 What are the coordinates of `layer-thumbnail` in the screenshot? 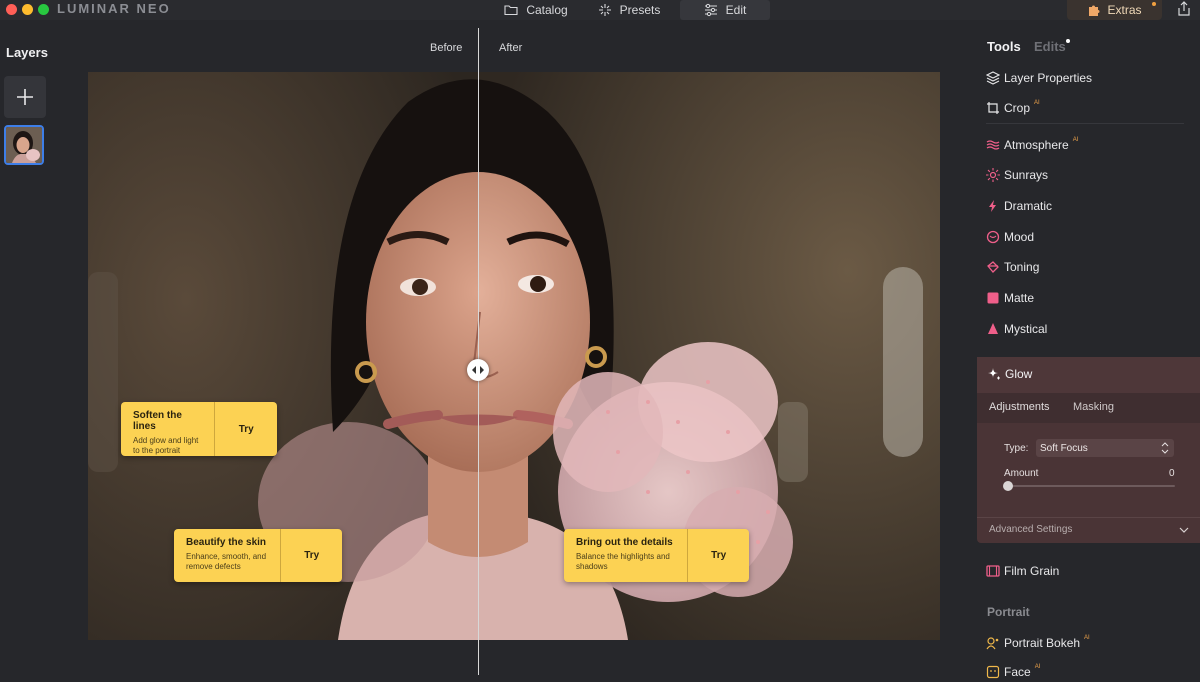 It's located at (24, 145).